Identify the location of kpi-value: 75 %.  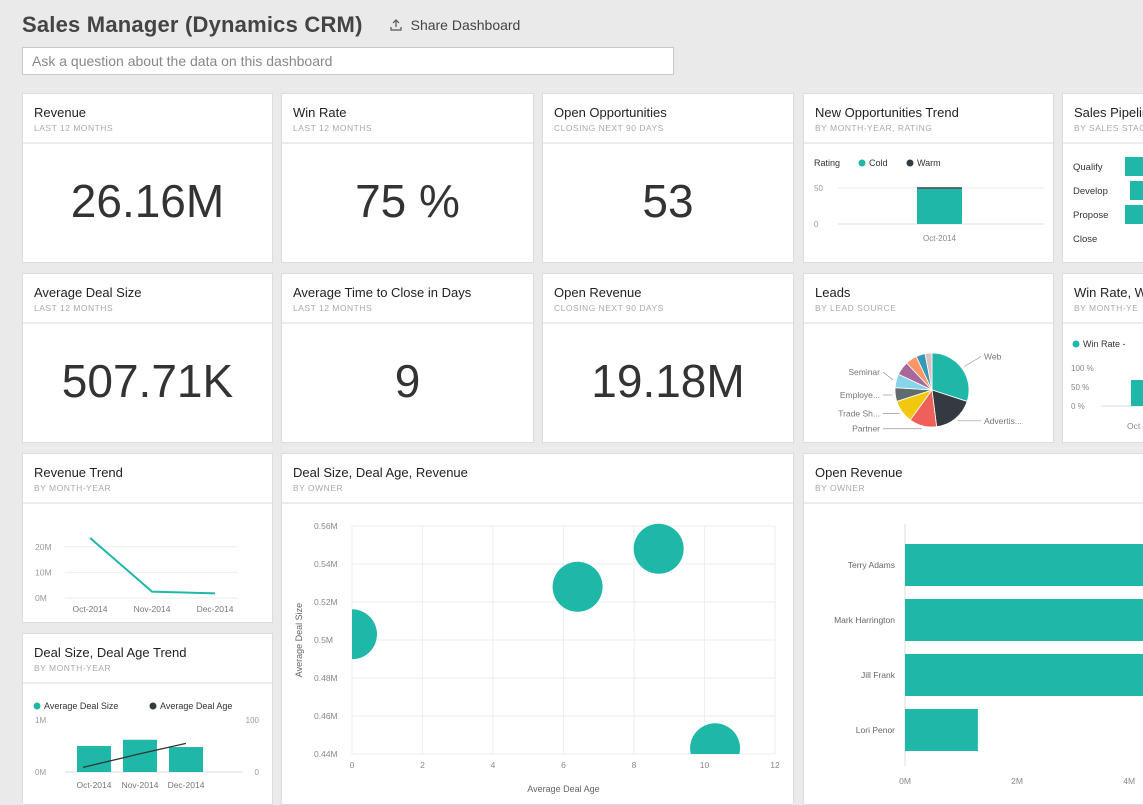
(407, 201).